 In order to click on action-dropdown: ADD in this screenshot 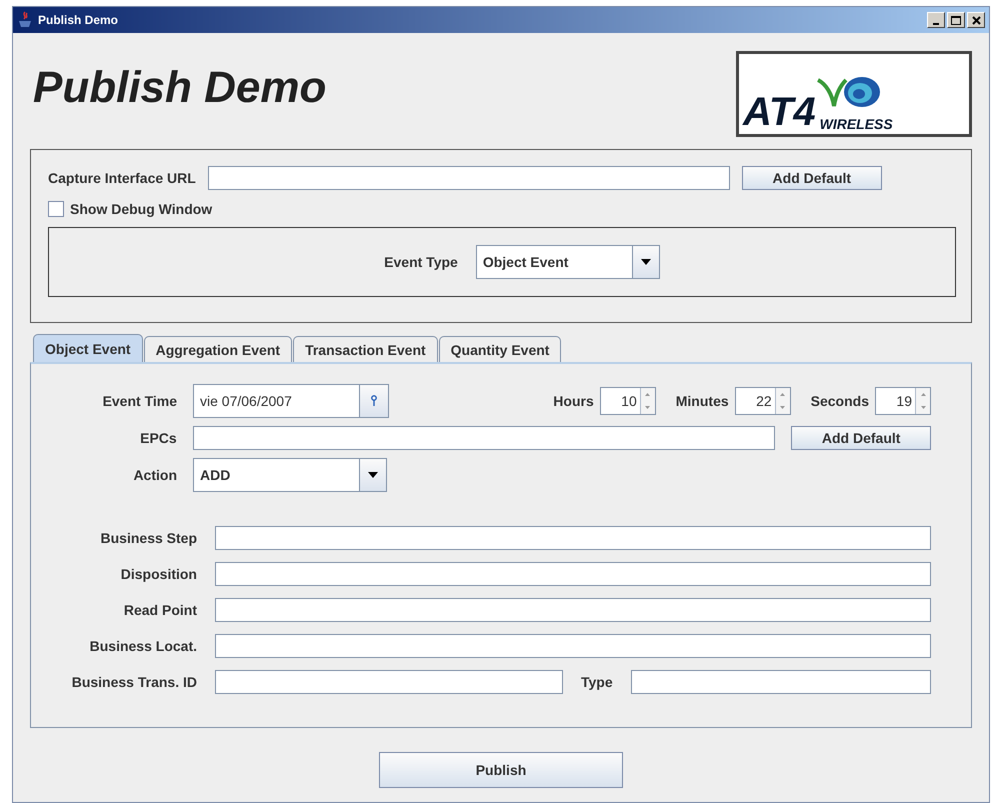, I will do `click(290, 475)`.